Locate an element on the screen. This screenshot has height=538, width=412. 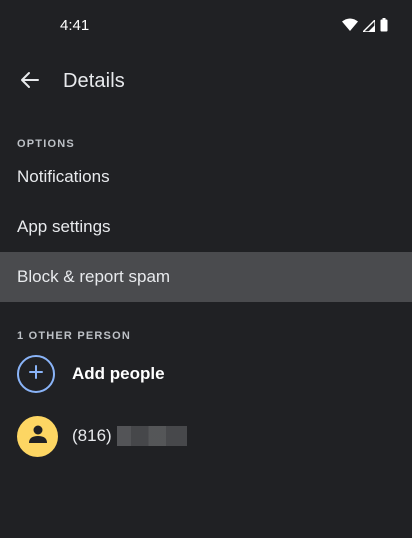
wifi-icon is located at coordinates (350, 27).